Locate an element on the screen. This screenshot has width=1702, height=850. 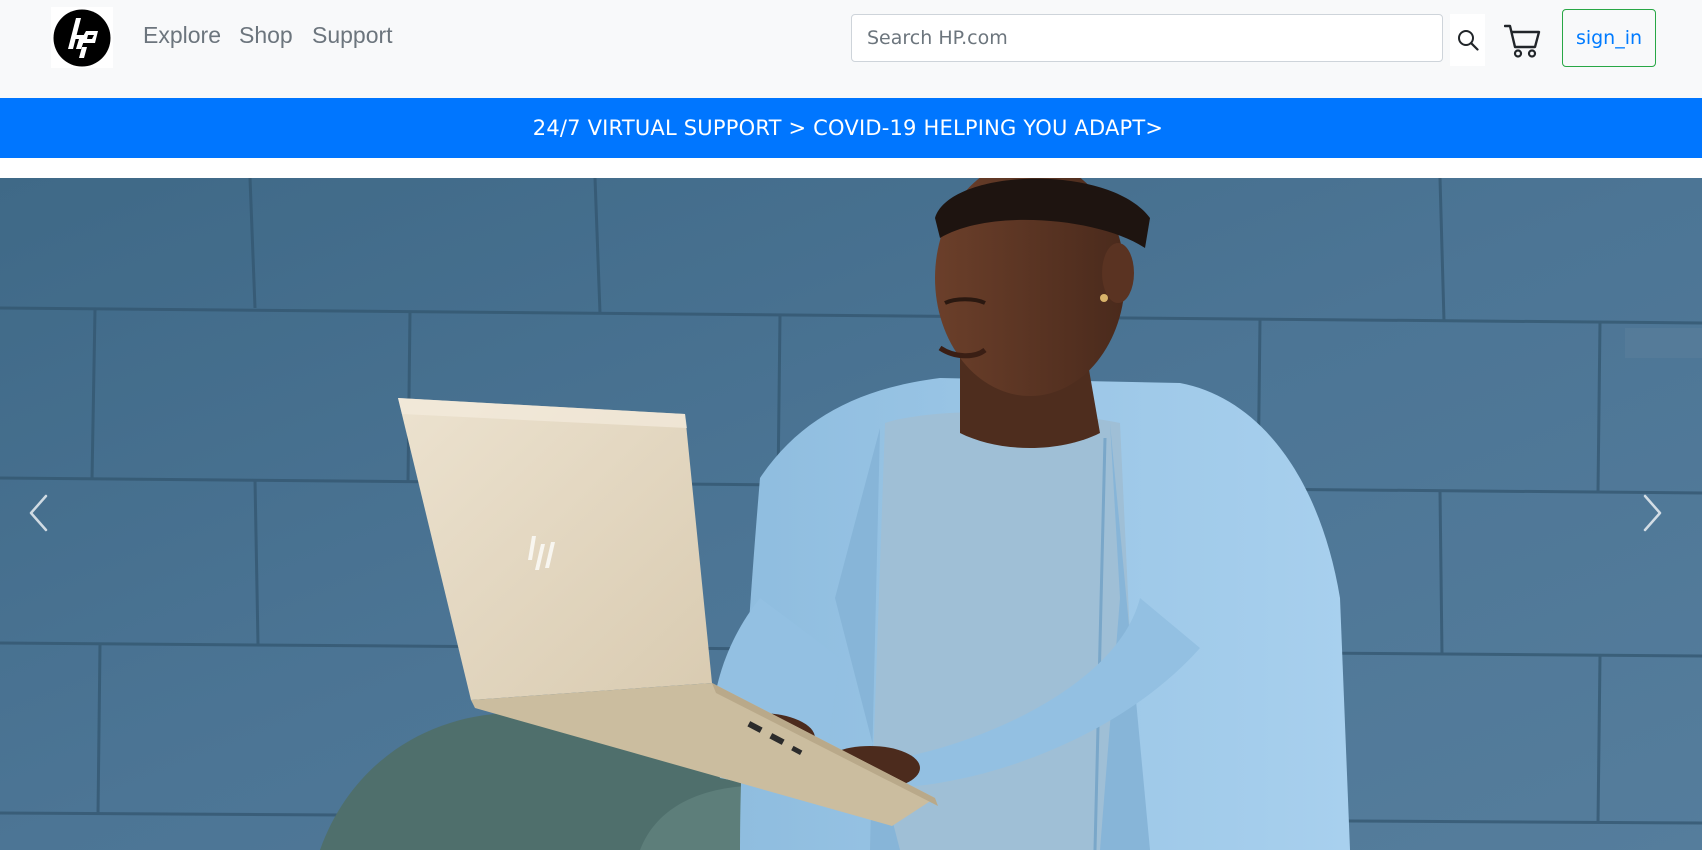
sign-in-button: sign_in is located at coordinates (1609, 38).